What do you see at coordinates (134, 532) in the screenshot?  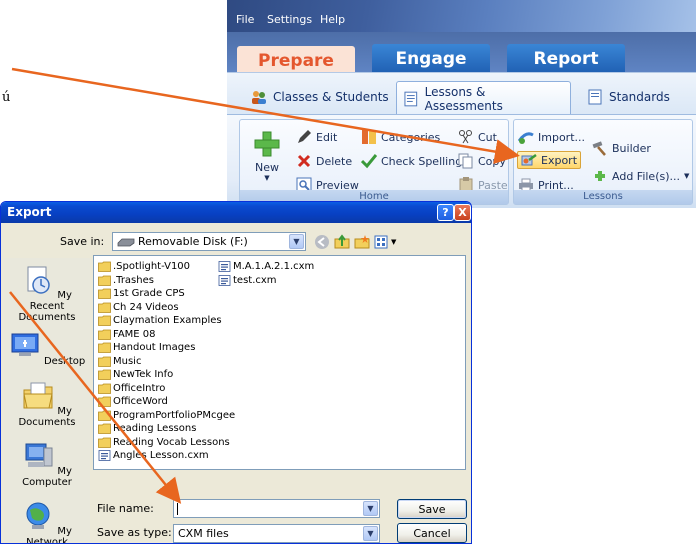 I see `save-type-label: Save as type:` at bounding box center [134, 532].